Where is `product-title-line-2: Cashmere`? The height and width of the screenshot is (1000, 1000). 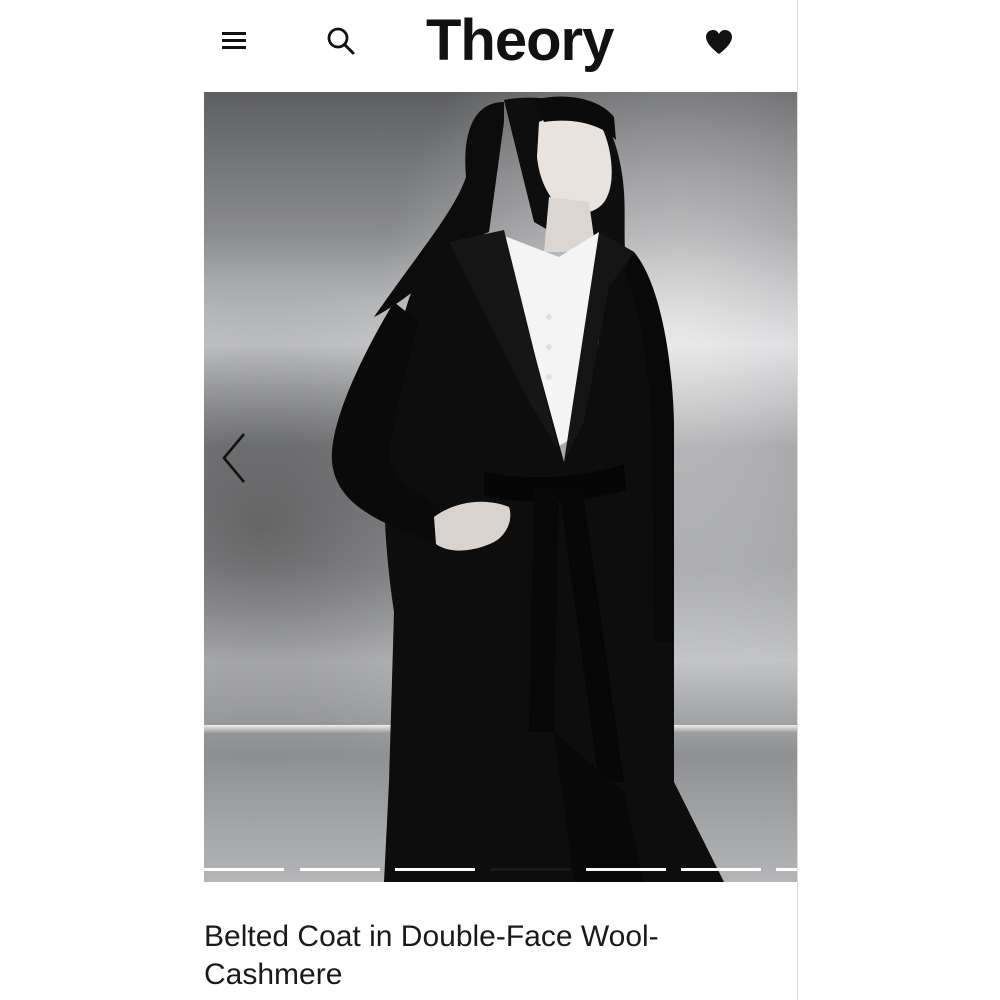
product-title-line-2: Cashmere is located at coordinates (273, 974).